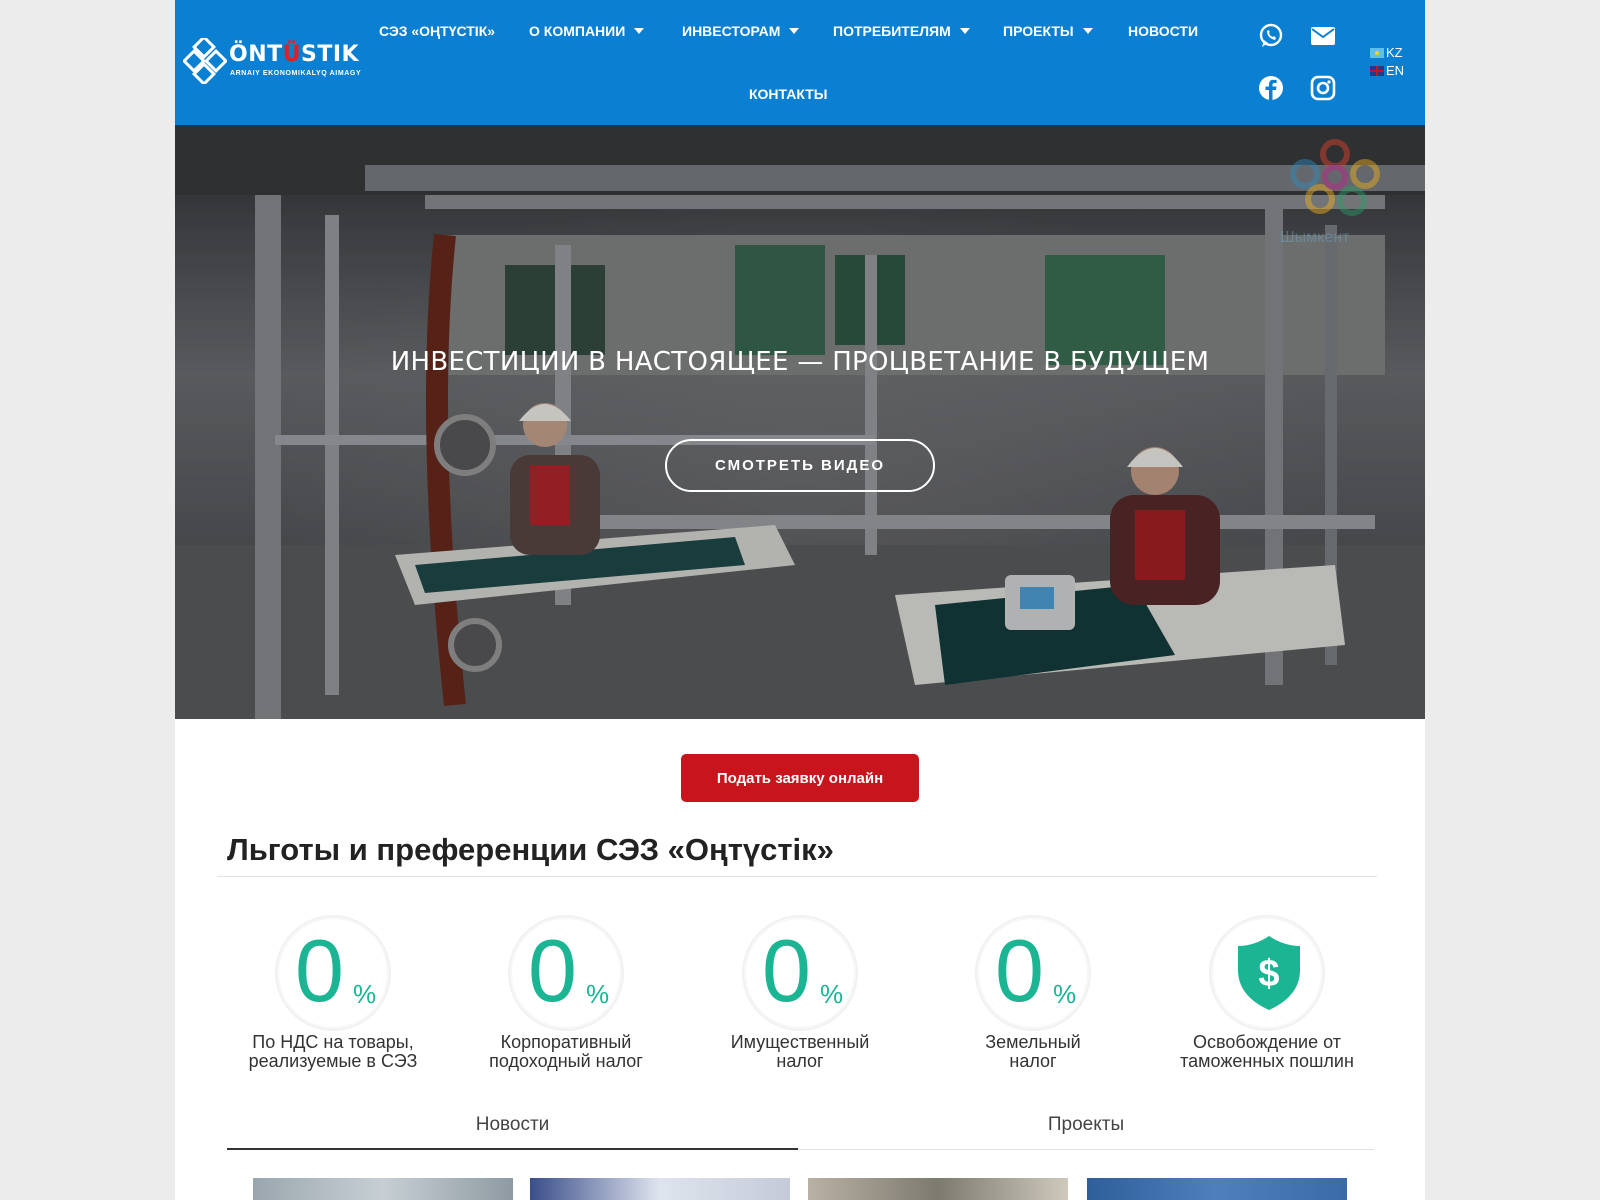 This screenshot has height=1200, width=1600. Describe the element at coordinates (1271, 88) in the screenshot. I see `facebook-icon` at that location.